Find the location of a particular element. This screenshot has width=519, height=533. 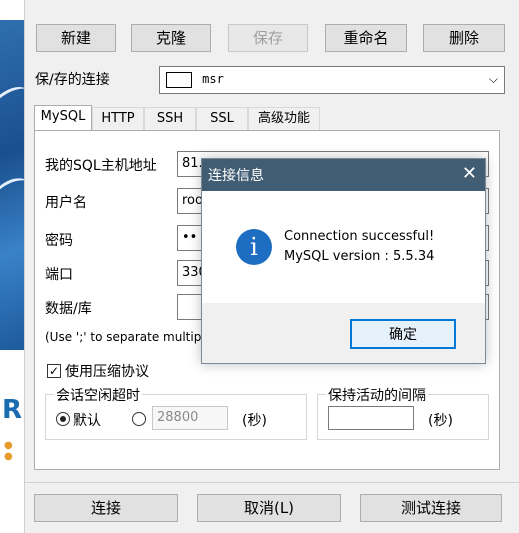

chevron-down-icon: ⌵ is located at coordinates (493, 79).